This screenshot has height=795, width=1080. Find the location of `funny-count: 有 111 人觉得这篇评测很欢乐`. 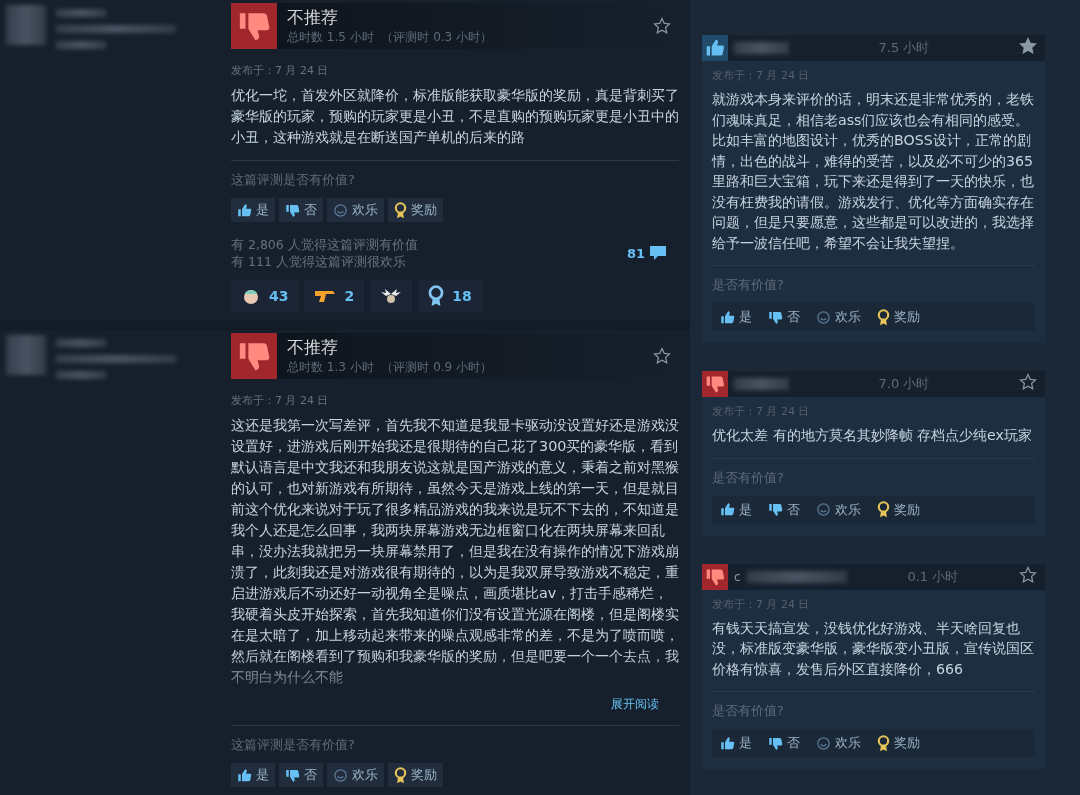

funny-count: 有 111 人觉得这篇评测很欢乐 is located at coordinates (319, 261).